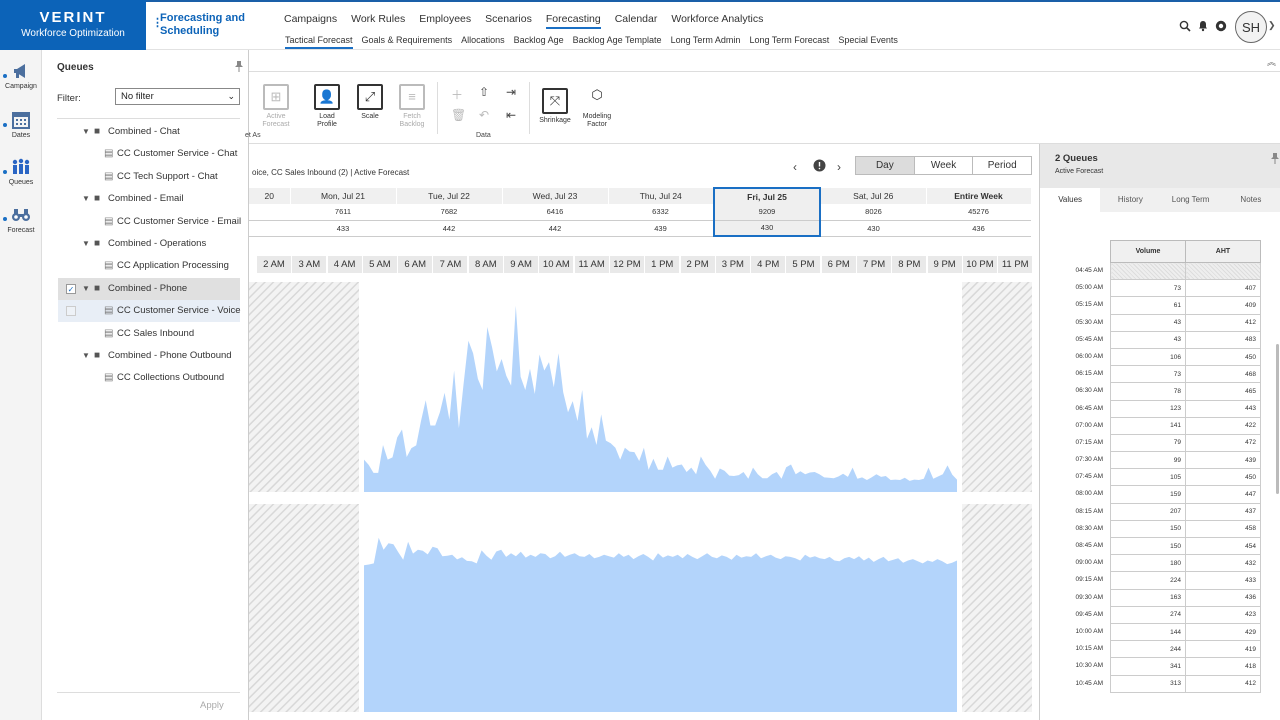 The height and width of the screenshot is (720, 1280). I want to click on week-volume-cell: 7682, so click(449, 212).